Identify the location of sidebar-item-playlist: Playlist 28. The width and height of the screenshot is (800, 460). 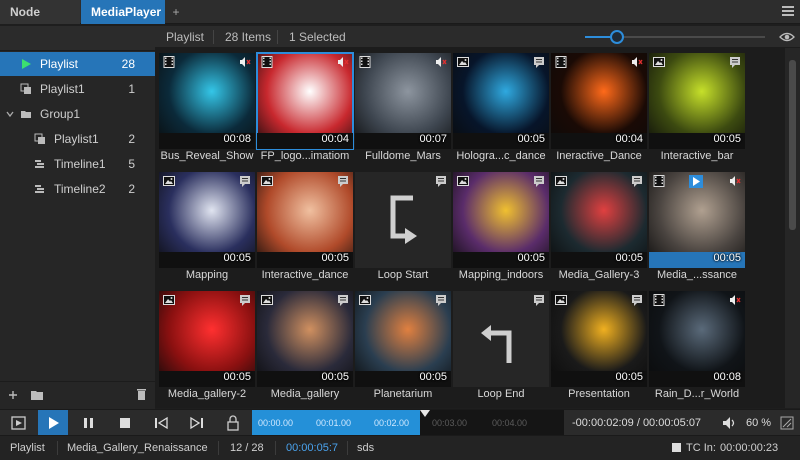
(77, 64).